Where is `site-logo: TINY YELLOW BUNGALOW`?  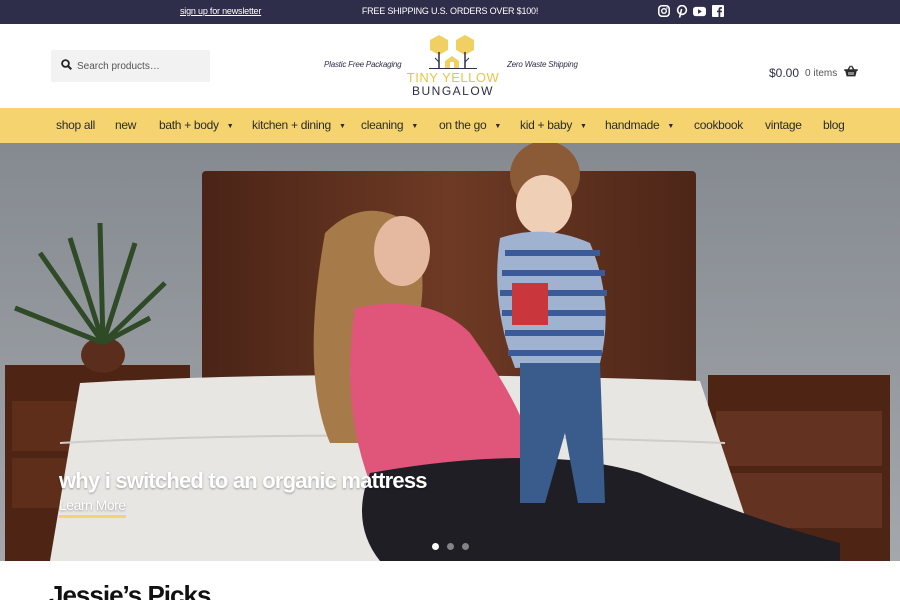
site-logo: TINY YELLOW BUNGALOW is located at coordinates (453, 67).